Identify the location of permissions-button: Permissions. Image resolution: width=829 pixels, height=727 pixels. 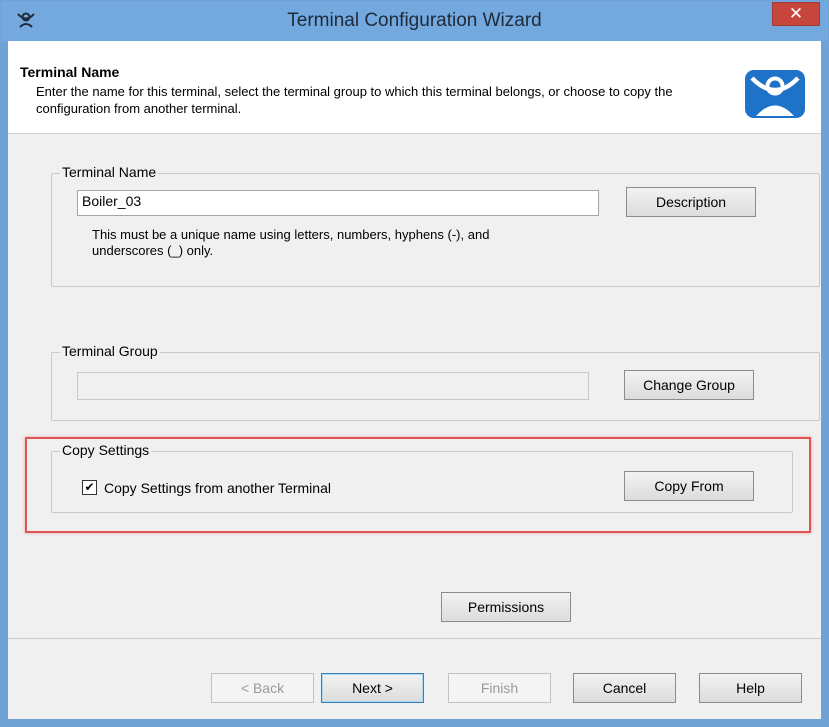
(506, 607).